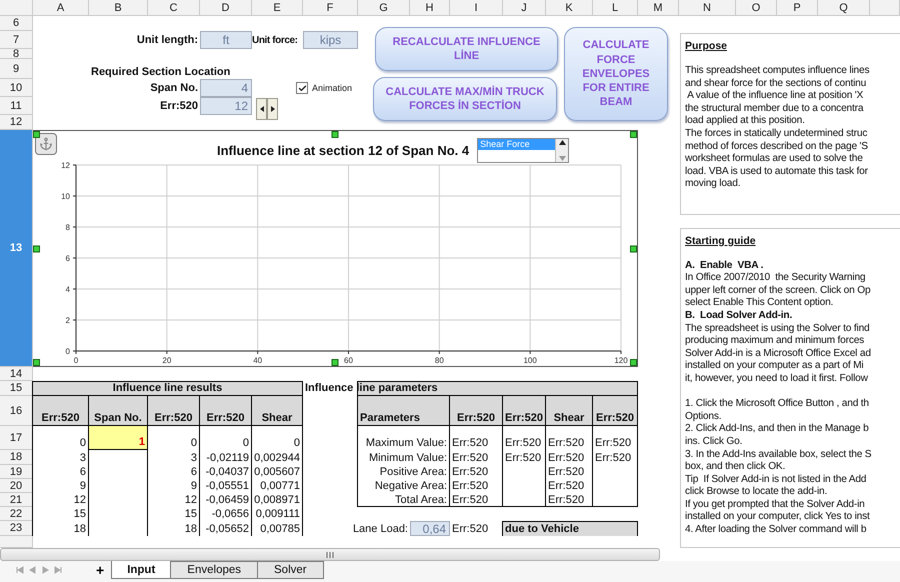  What do you see at coordinates (61, 8) in the screenshot?
I see `column-header: A` at bounding box center [61, 8].